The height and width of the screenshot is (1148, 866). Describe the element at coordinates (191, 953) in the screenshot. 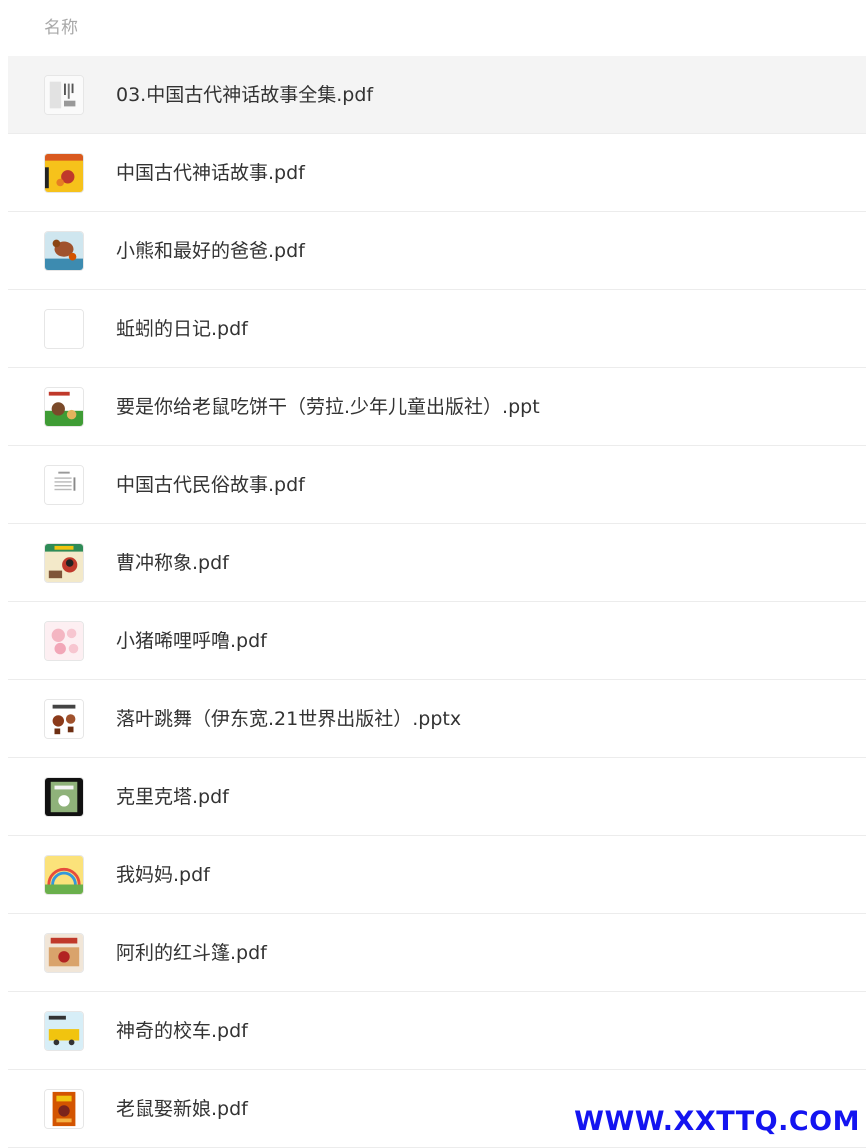

I see `file-name: 阿利的红斗篷.pdf` at that location.